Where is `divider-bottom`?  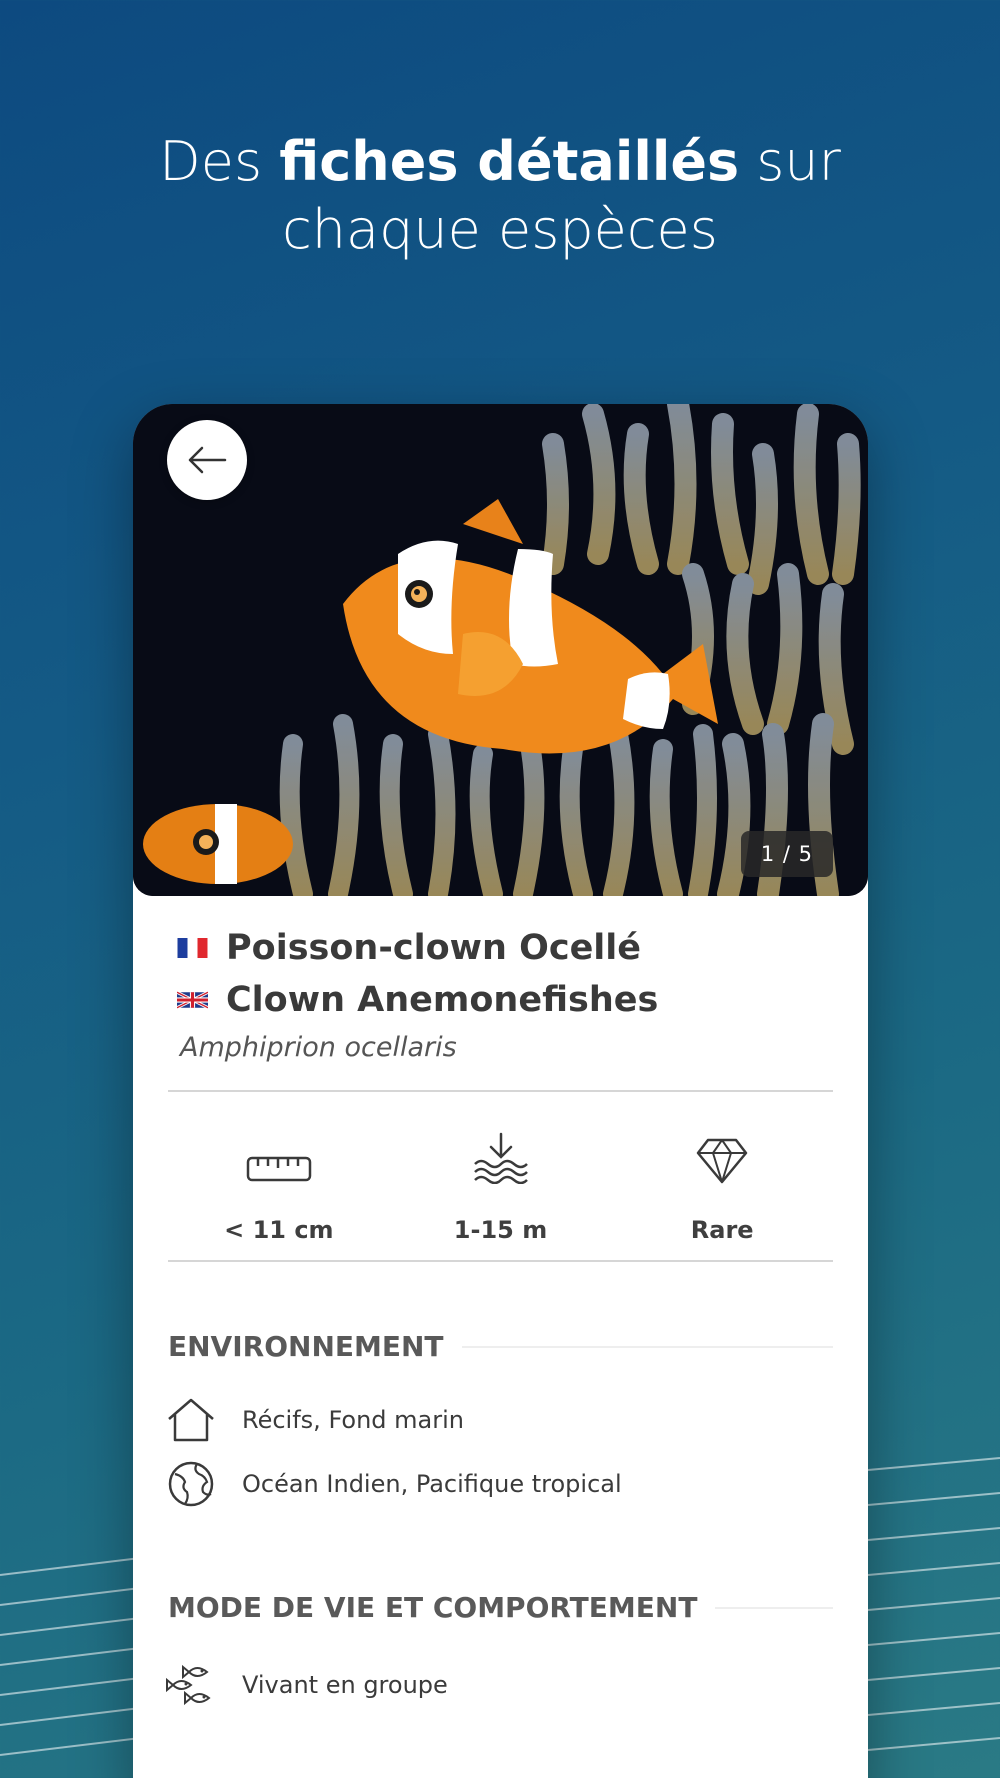 divider-bottom is located at coordinates (500, 1261).